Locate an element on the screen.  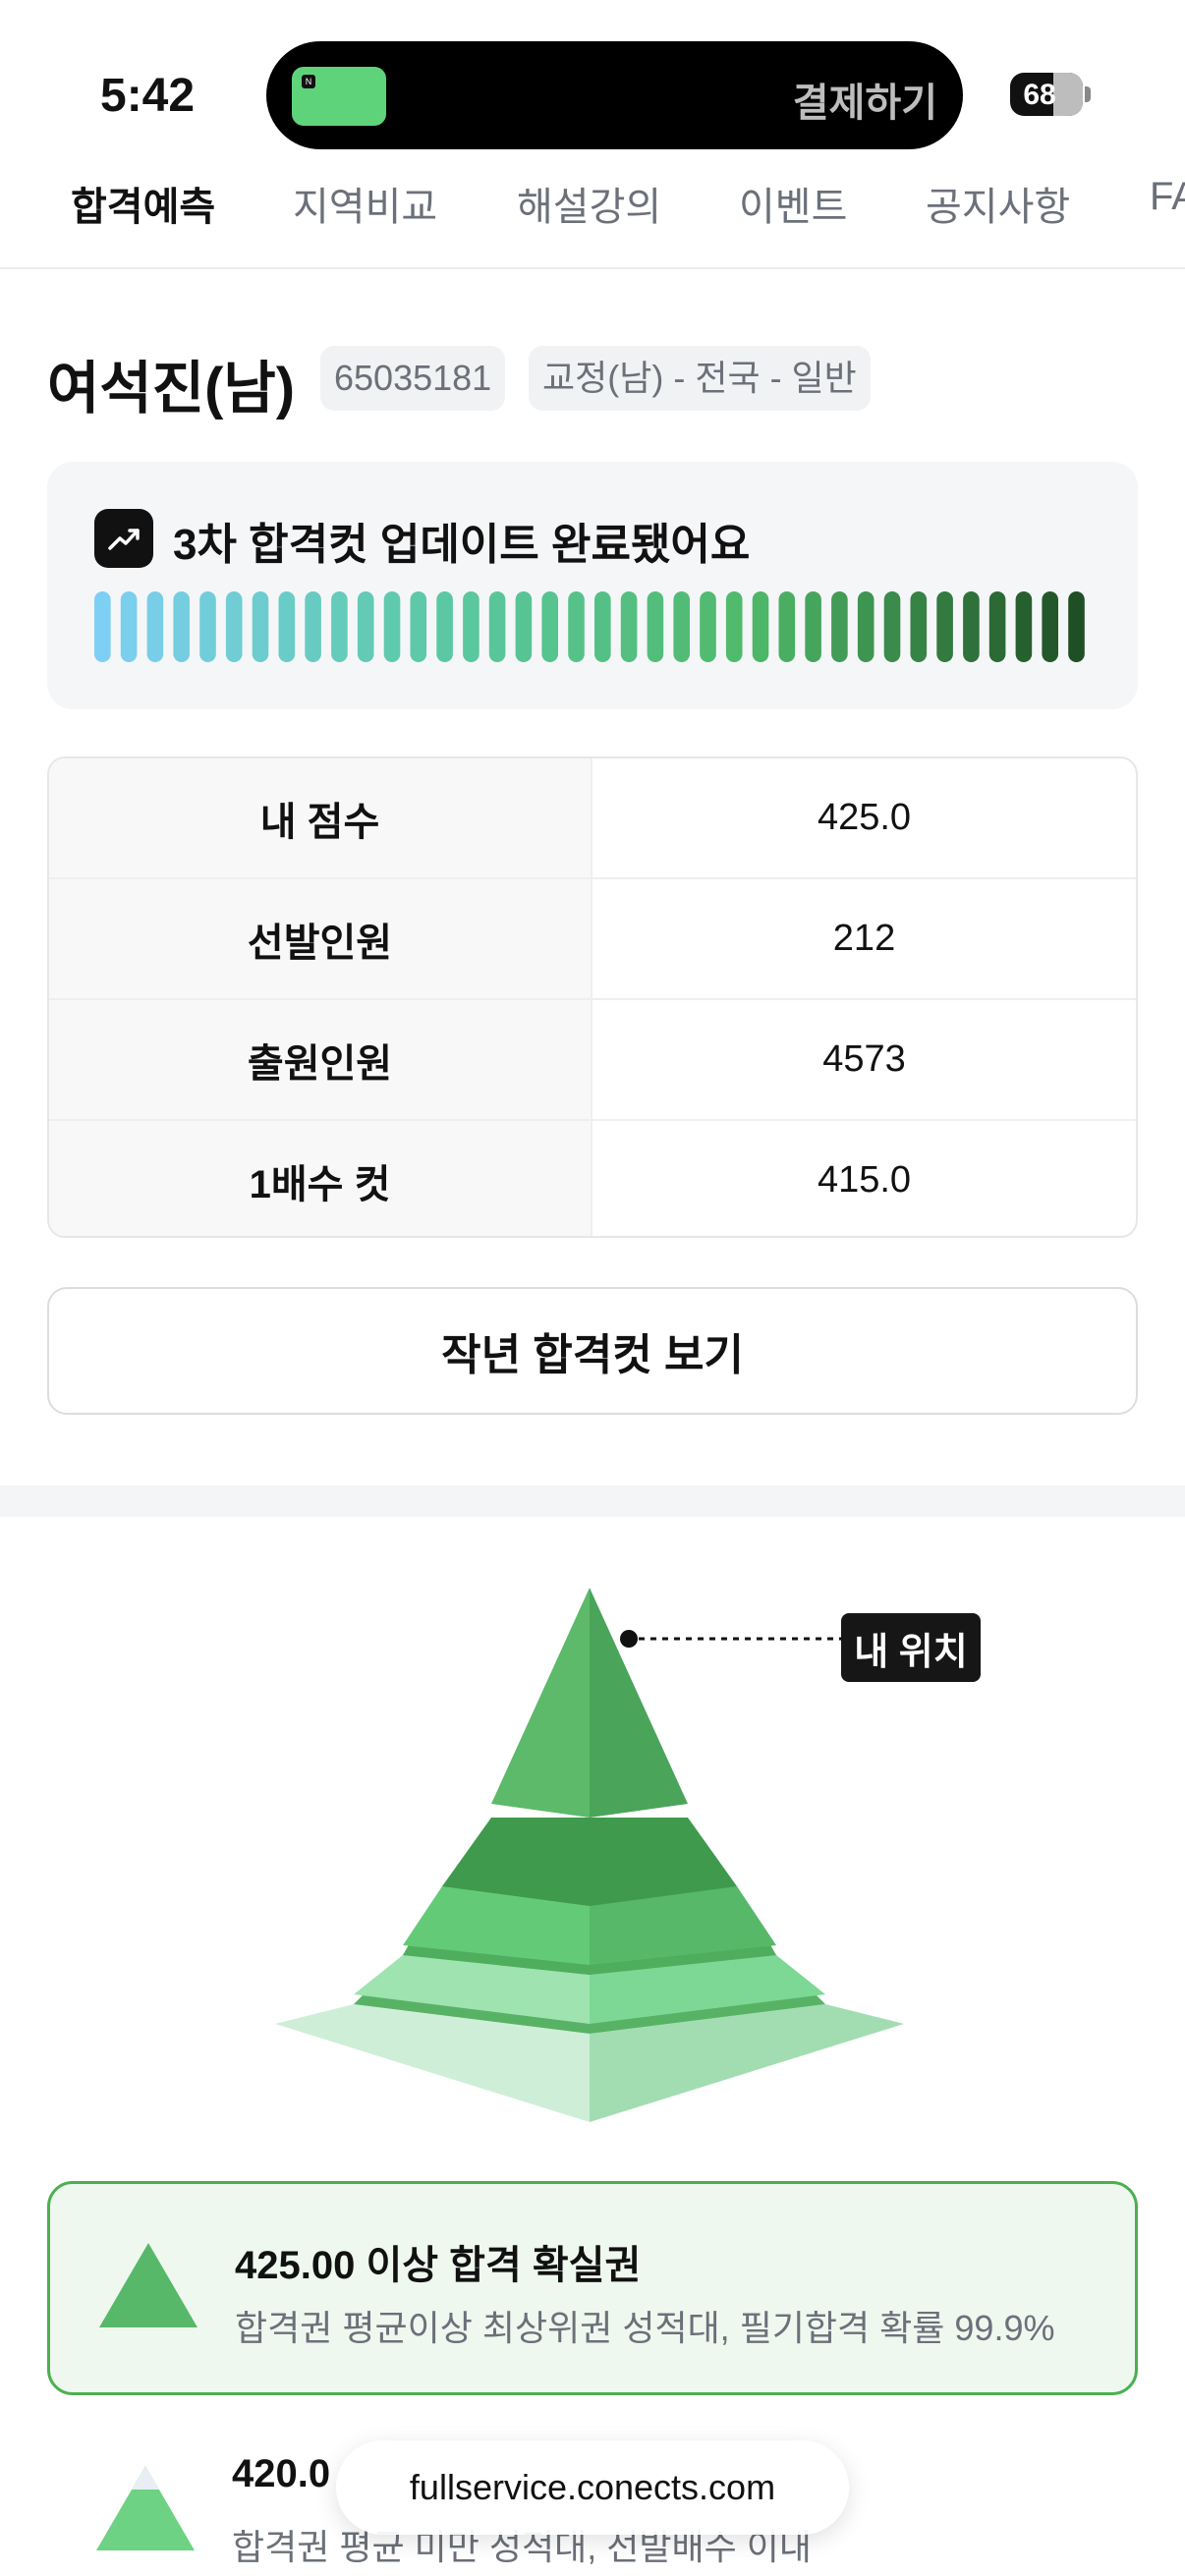
exam-category-chip: 교정(남) - 전국 - 일반 is located at coordinates (700, 378).